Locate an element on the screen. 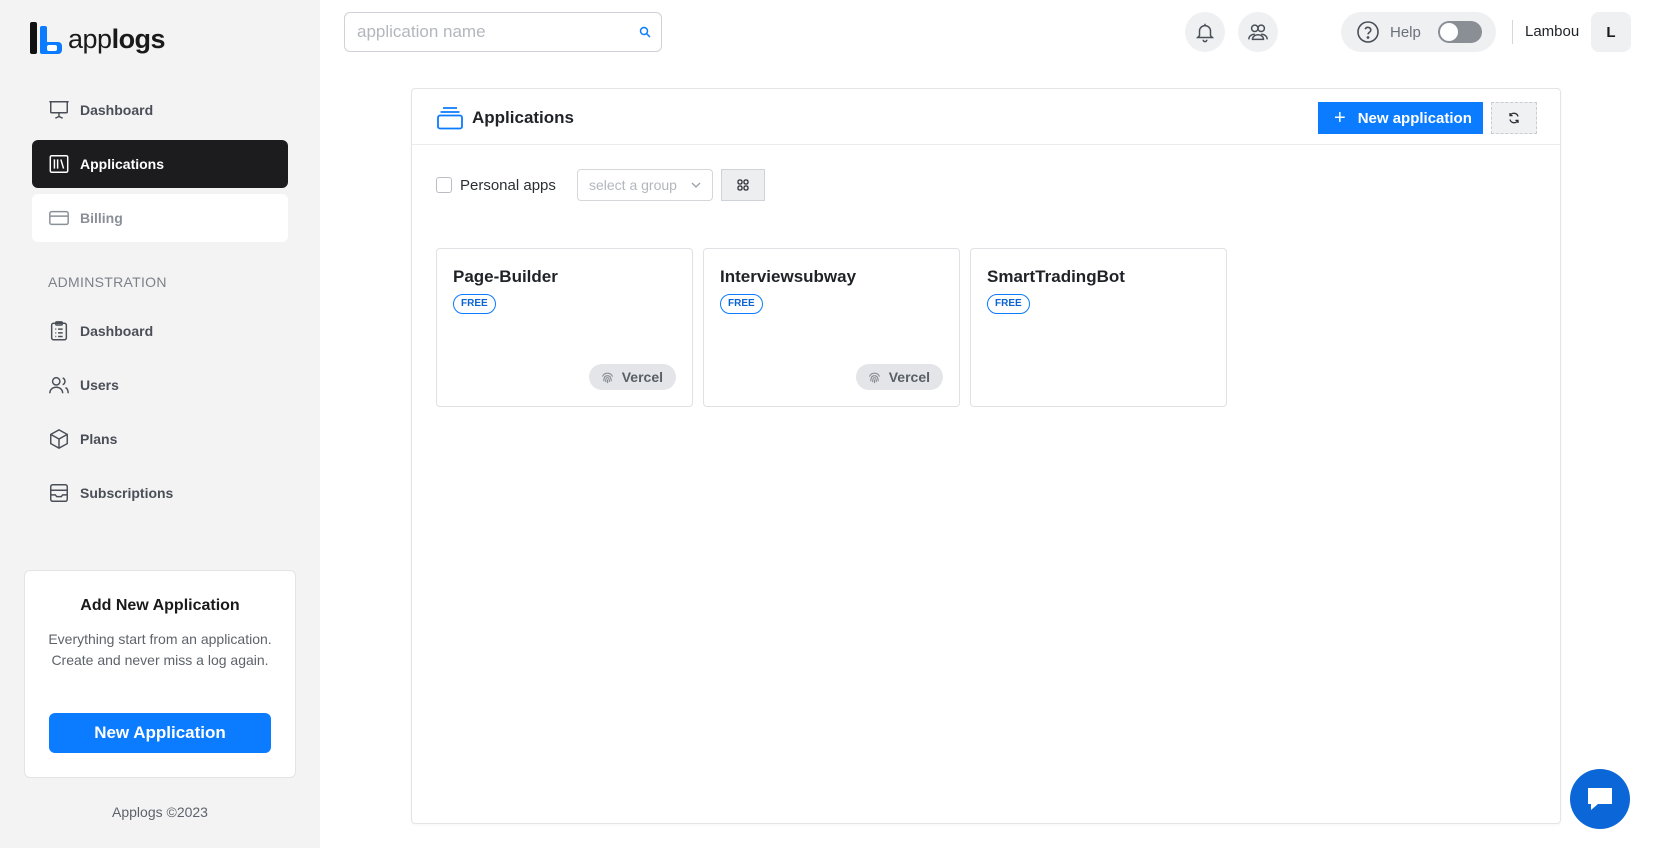 This screenshot has width=1653, height=848. credit-card-icon is located at coordinates (59, 218).